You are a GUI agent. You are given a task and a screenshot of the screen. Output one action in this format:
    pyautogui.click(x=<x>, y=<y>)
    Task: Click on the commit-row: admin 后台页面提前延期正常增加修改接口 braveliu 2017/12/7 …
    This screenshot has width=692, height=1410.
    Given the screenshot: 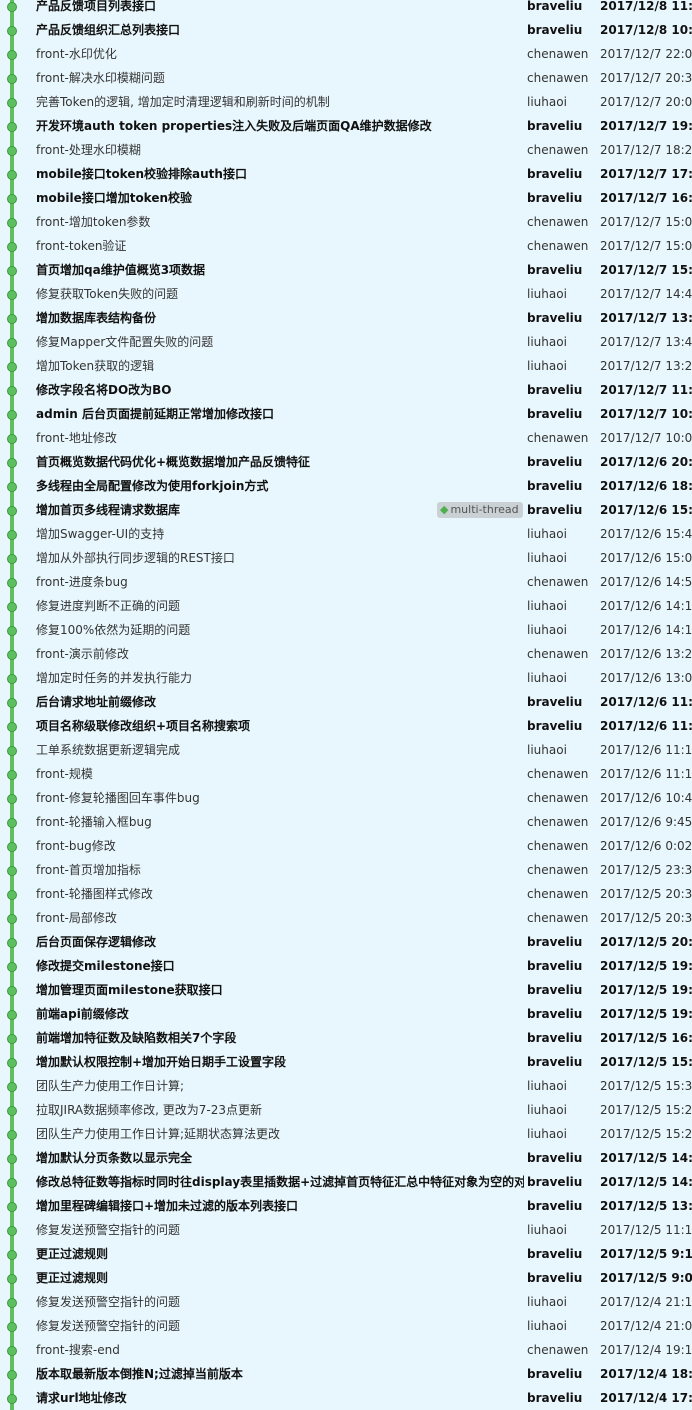 What is the action you would take?
    pyautogui.click(x=346, y=414)
    